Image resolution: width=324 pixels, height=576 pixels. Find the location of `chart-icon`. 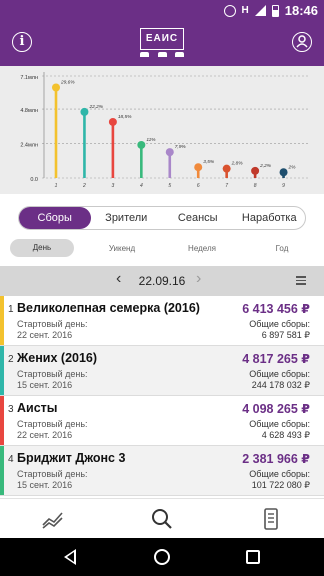

chart-icon is located at coordinates (53, 519).